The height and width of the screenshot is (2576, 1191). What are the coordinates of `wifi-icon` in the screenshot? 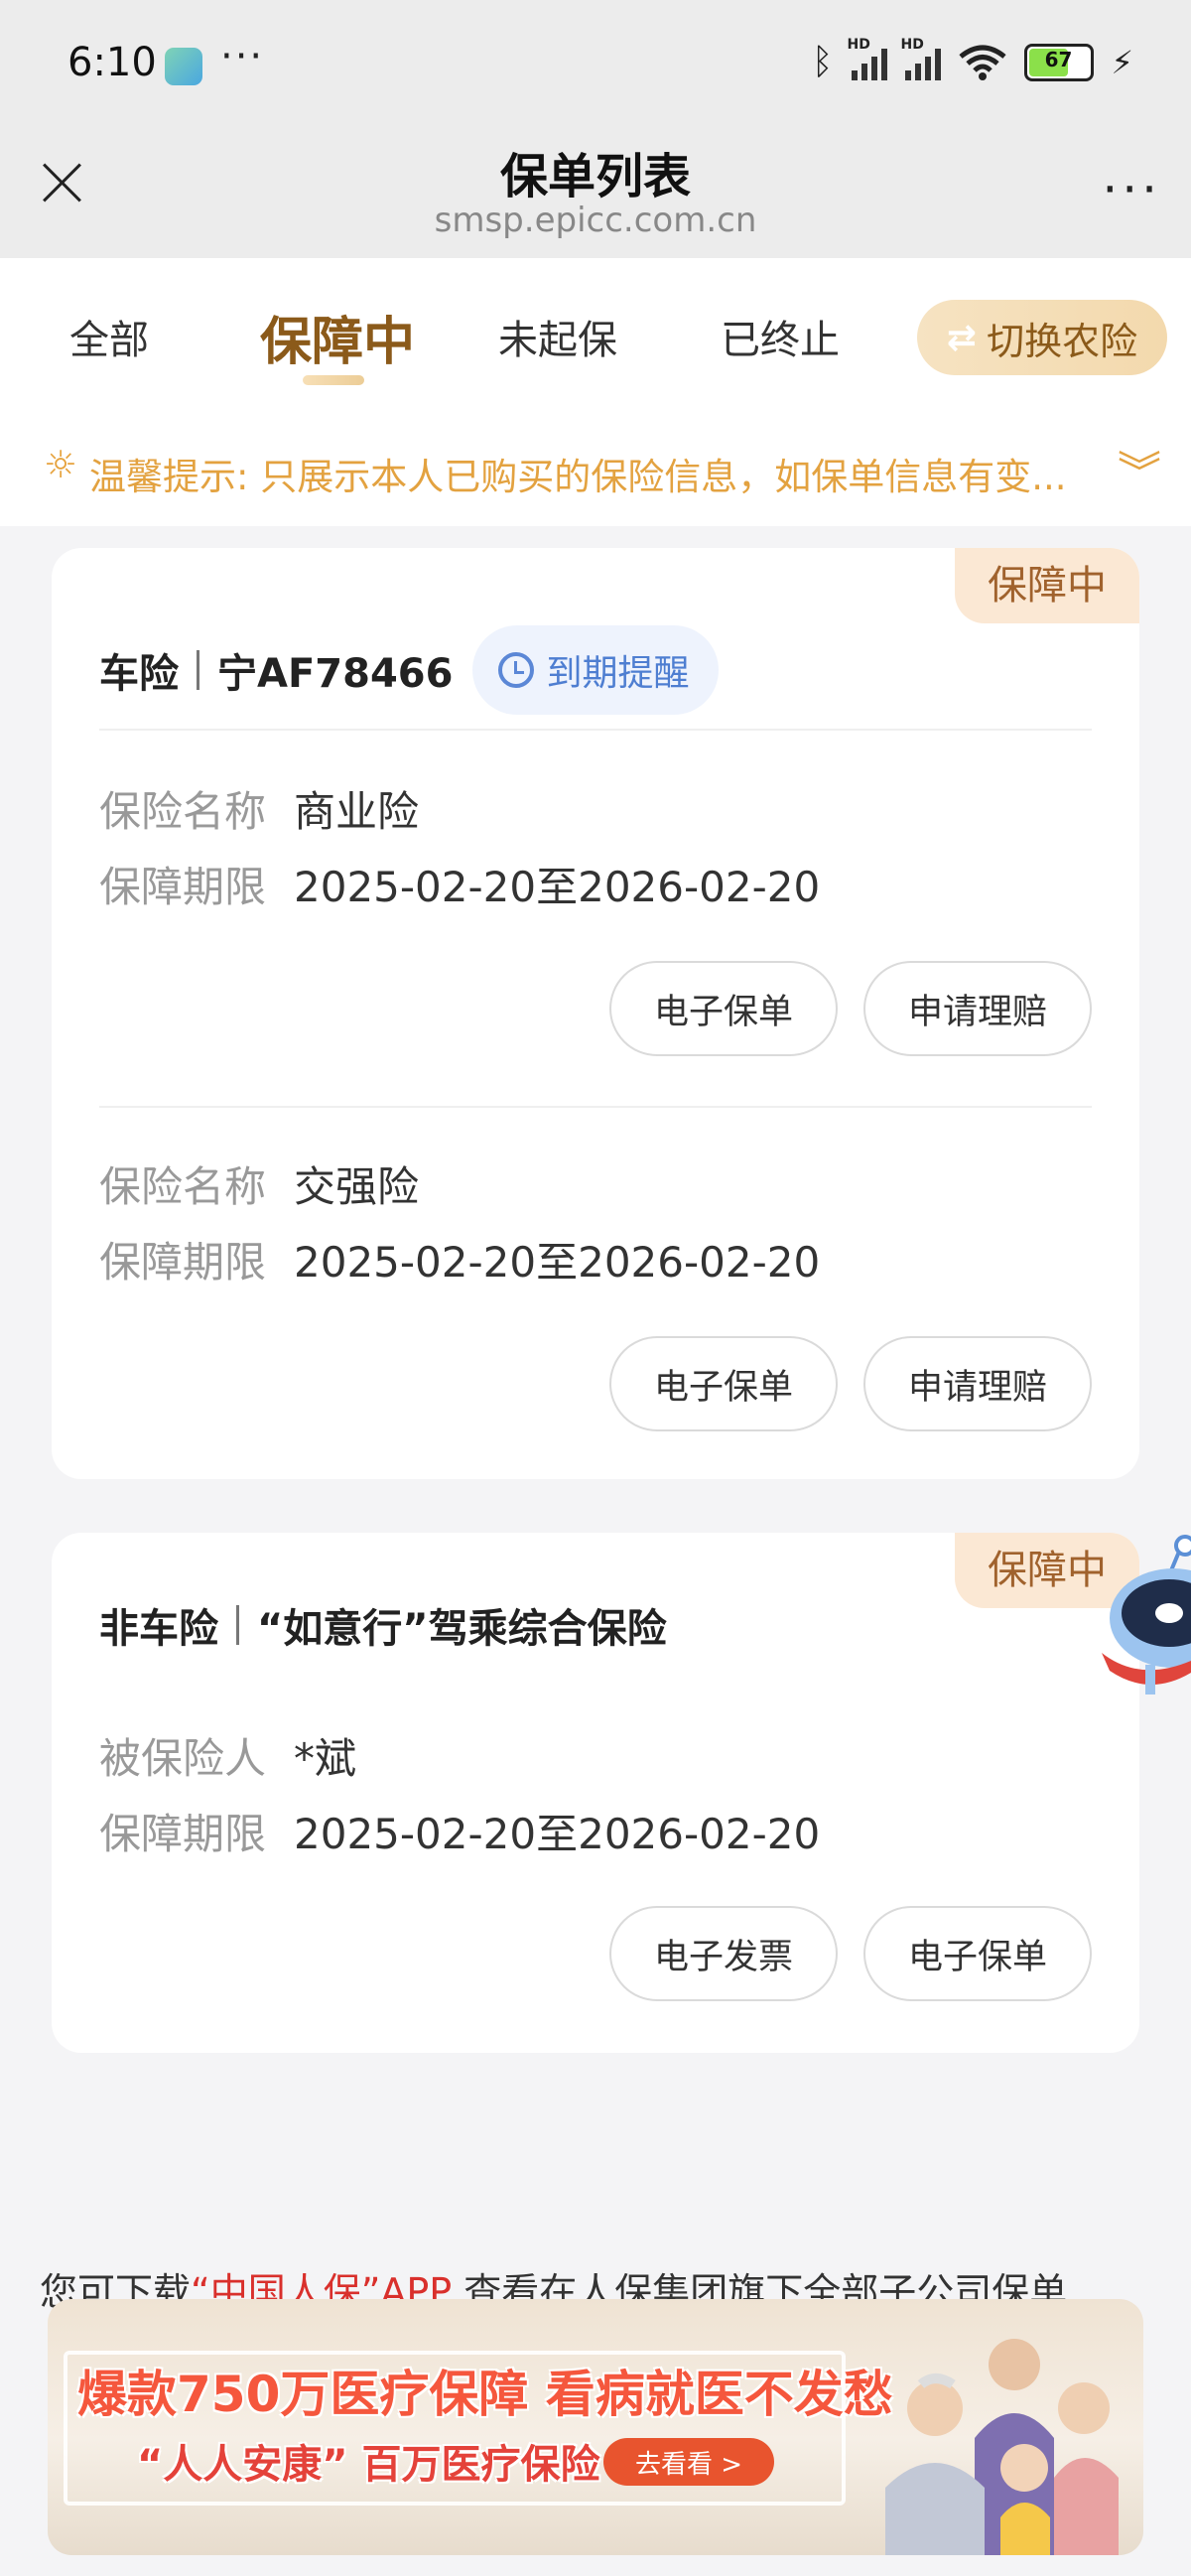 It's located at (982, 62).